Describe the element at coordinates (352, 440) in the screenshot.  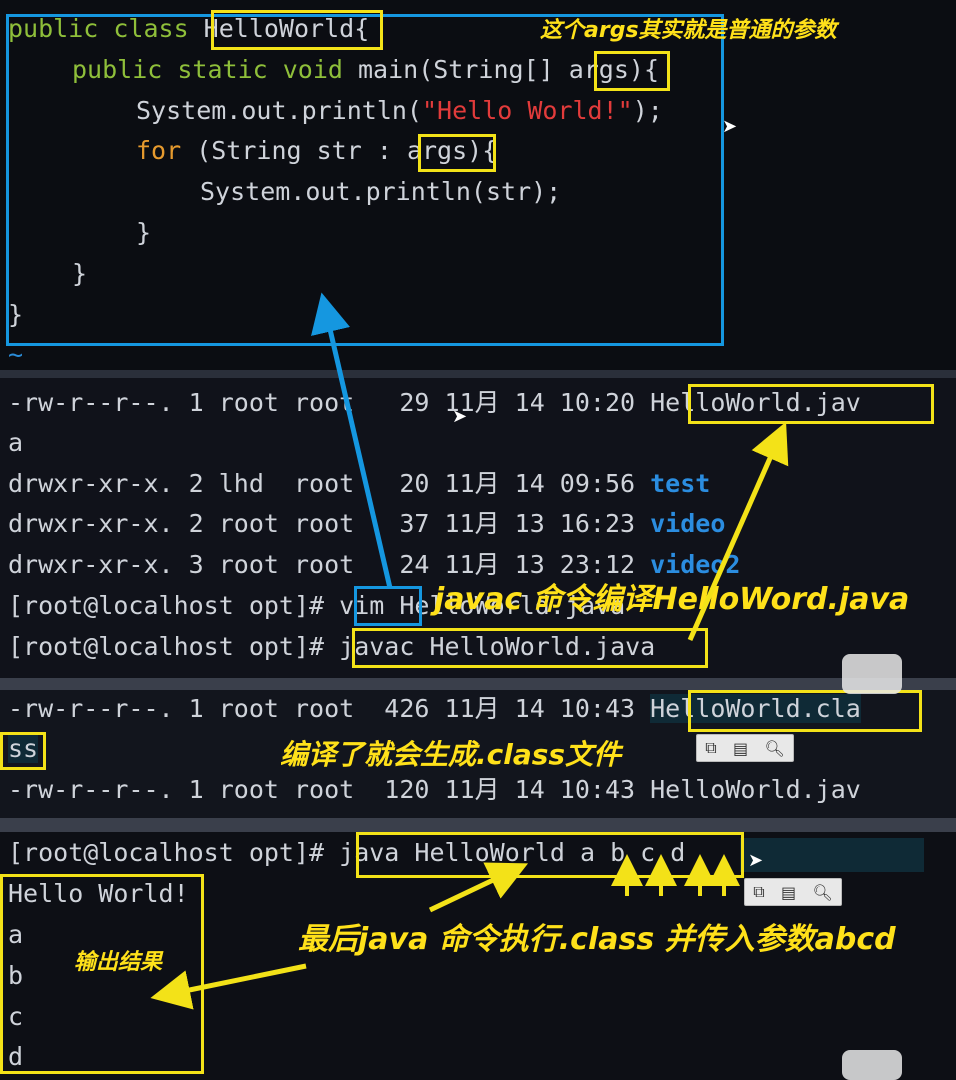
I see `arrow-vim-to-code` at that location.